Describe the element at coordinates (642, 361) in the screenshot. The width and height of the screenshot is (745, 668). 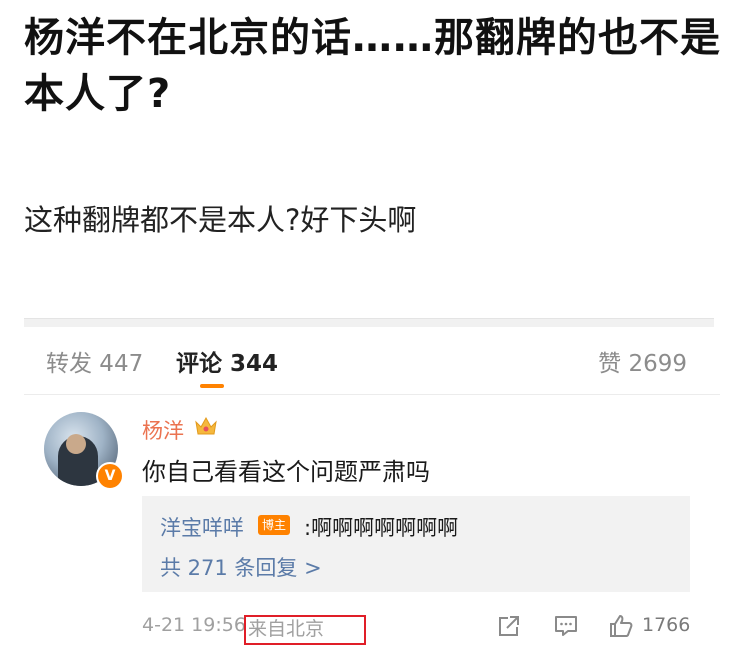
I see `tab-like: 赞 2699` at that location.